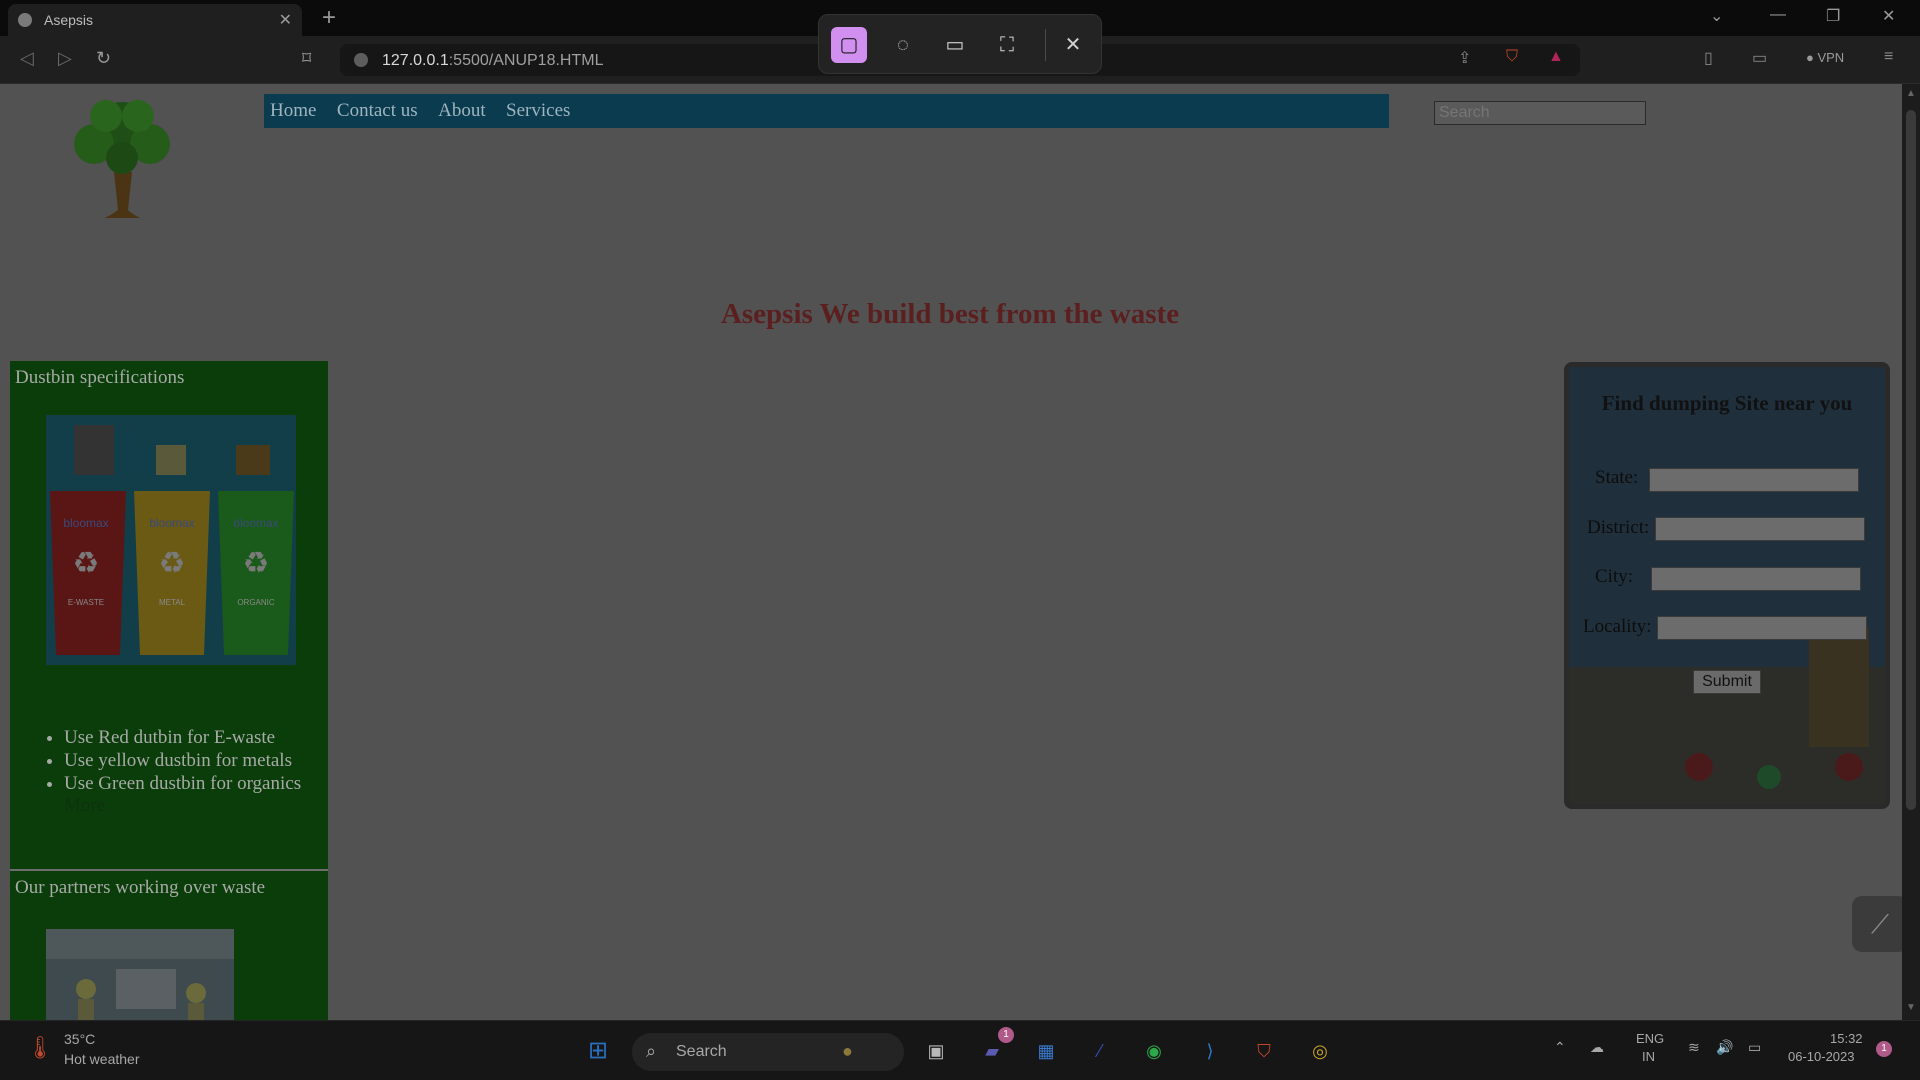 The width and height of the screenshot is (1920, 1080). I want to click on top-navigation: Home Contact us About Services, so click(826, 111).